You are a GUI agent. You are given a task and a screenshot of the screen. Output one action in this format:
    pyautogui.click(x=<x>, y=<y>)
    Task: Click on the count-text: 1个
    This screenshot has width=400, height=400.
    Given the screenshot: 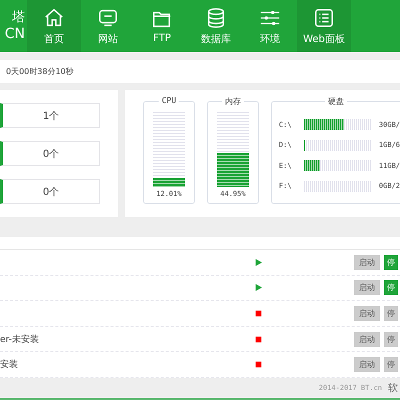 What is the action you would take?
    pyautogui.click(x=51, y=116)
    